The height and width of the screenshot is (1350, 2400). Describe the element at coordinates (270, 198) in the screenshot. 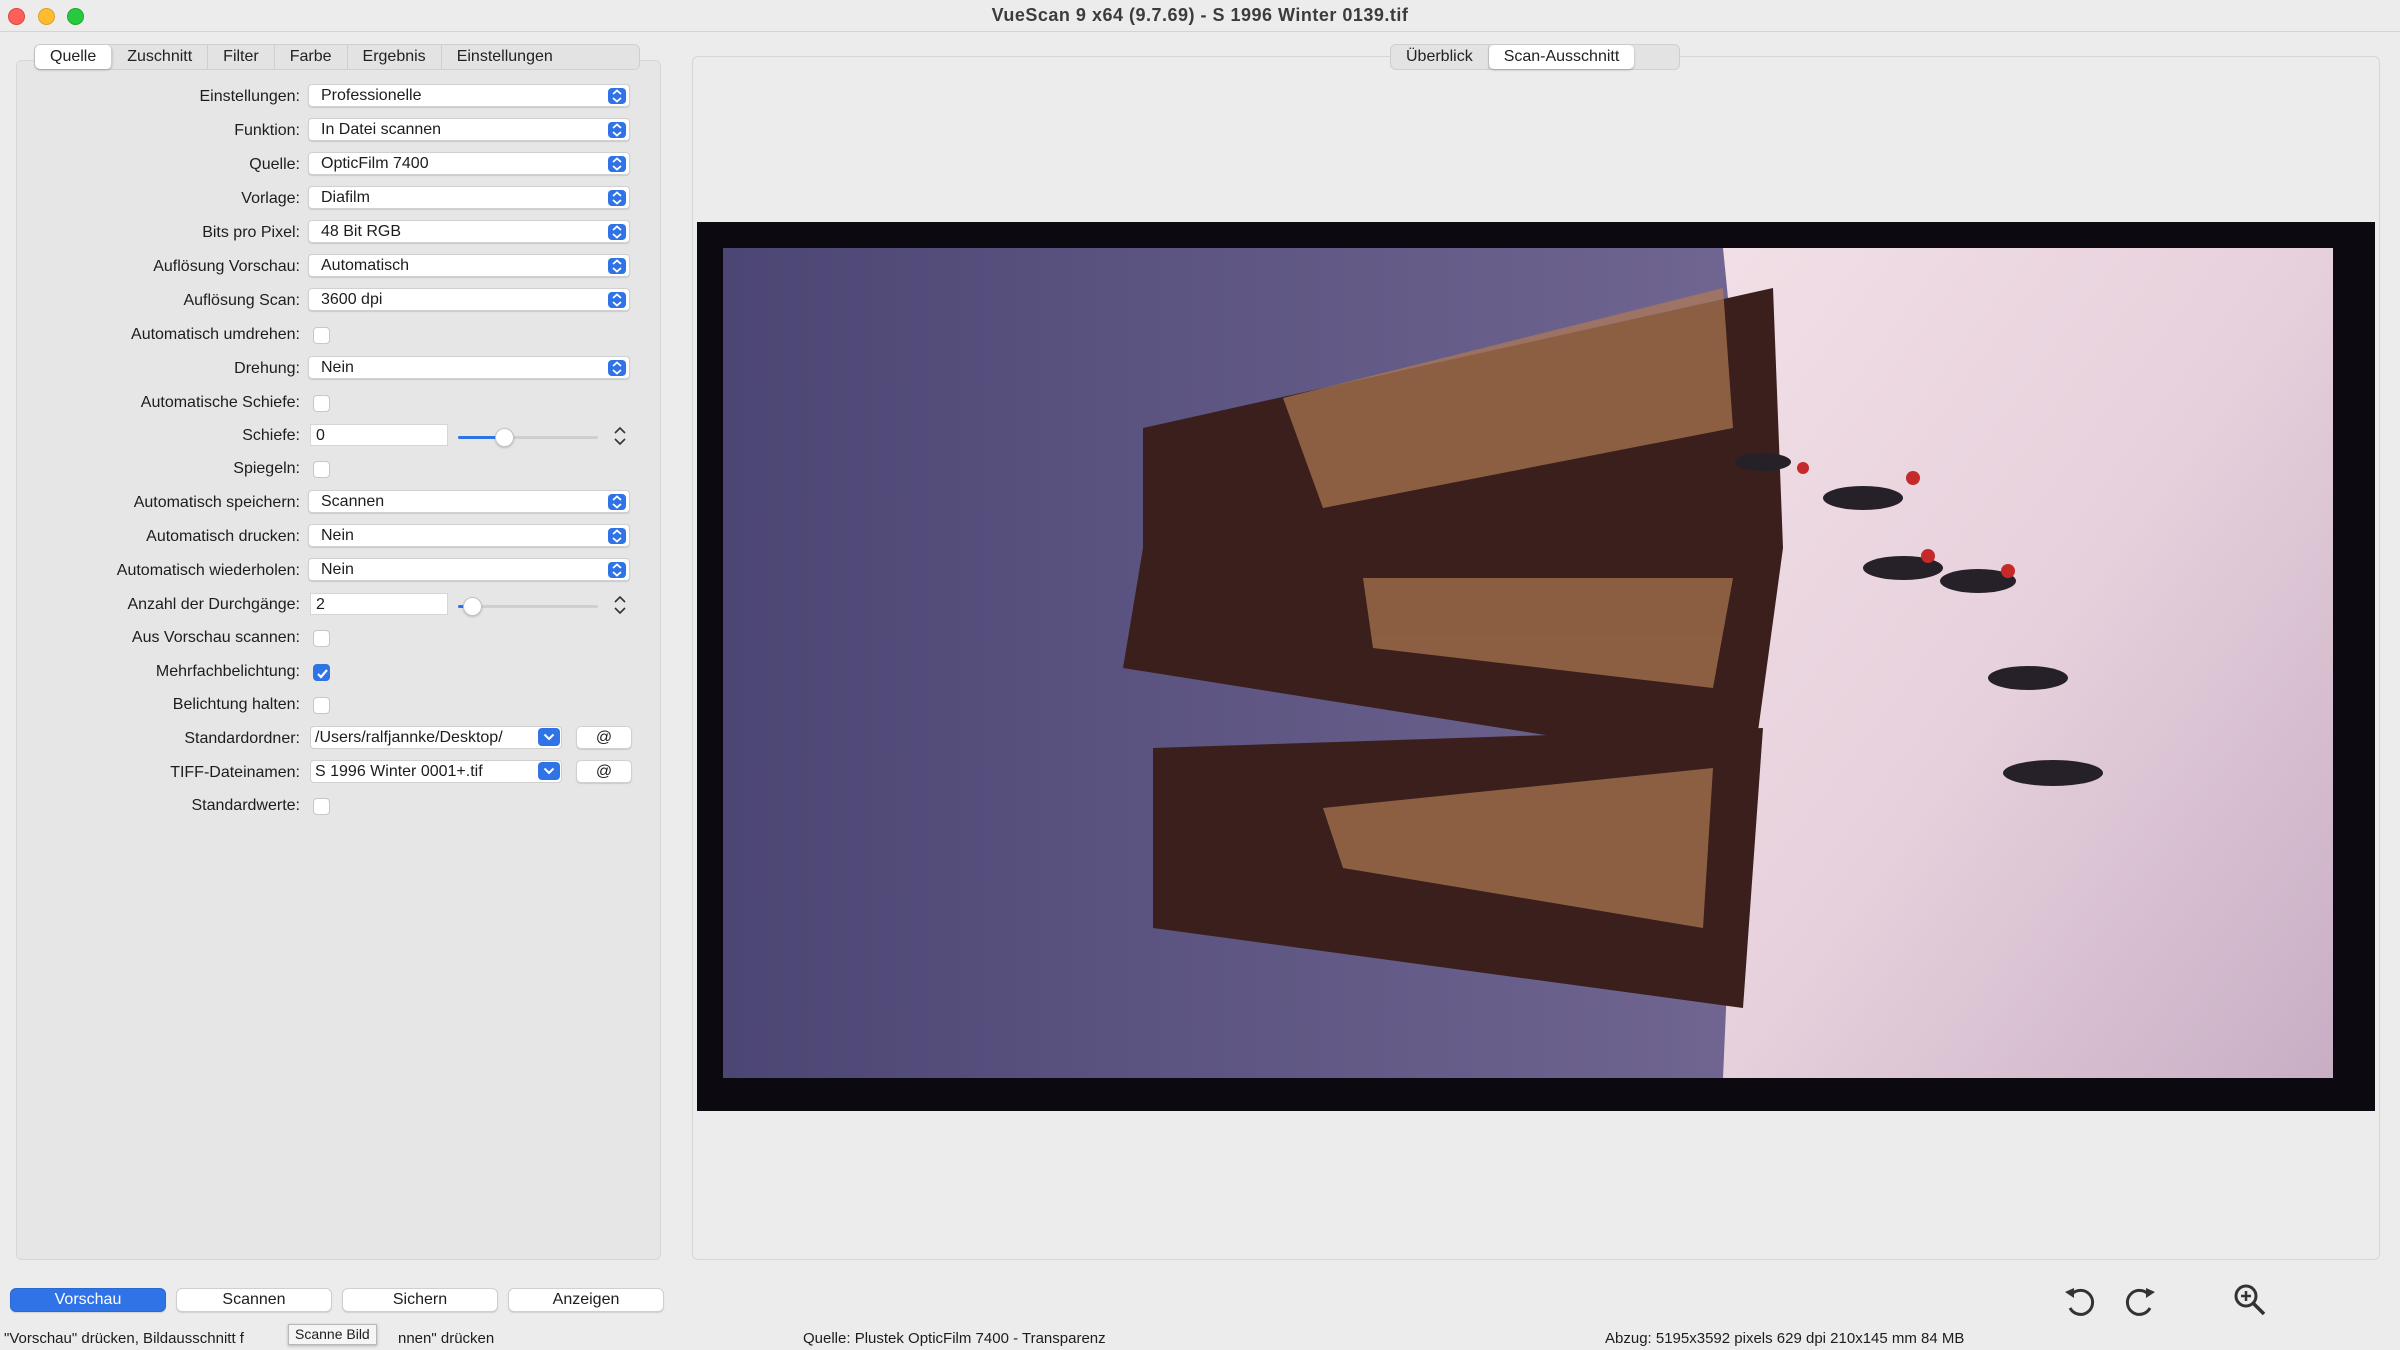

I see `setting-label: Vorlage:` at that location.